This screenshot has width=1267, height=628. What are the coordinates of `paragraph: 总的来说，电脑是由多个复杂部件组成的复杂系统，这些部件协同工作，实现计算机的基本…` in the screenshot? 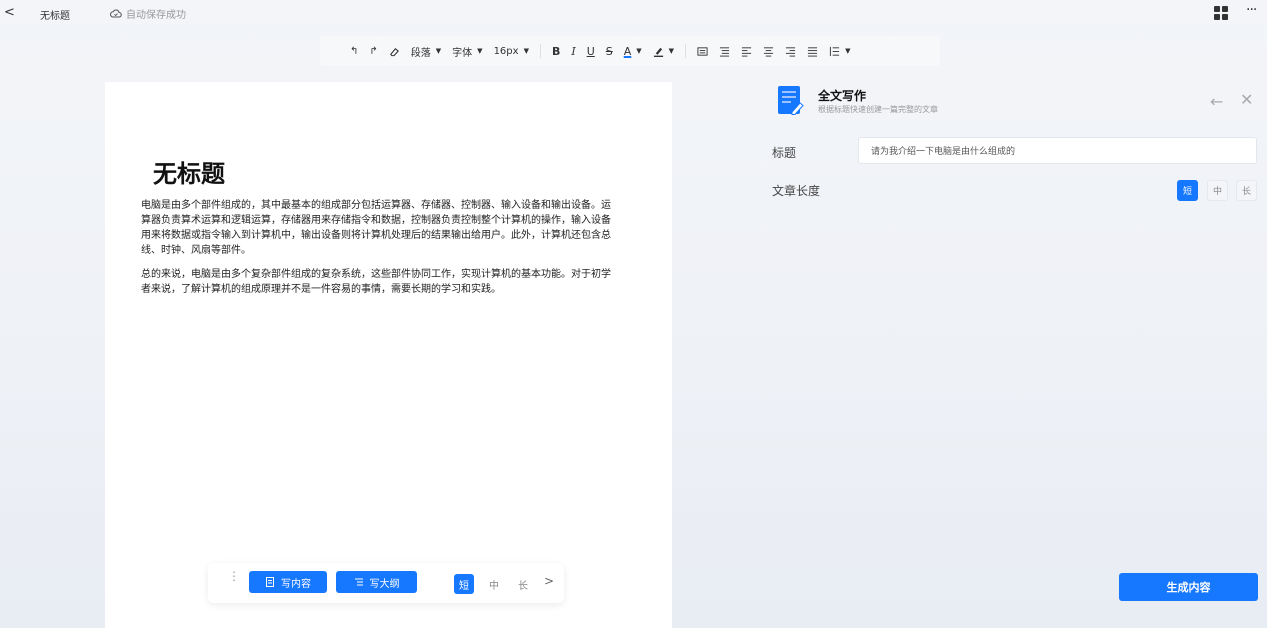 It's located at (380, 282).